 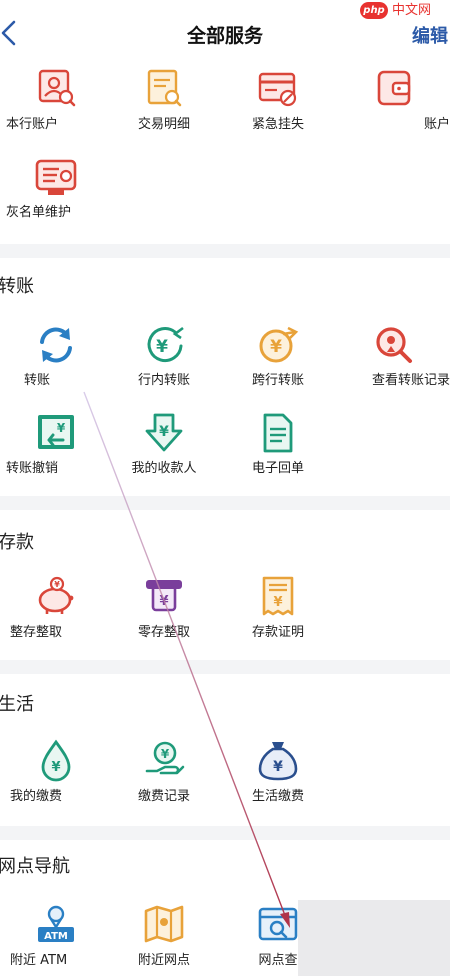 What do you see at coordinates (394, 345) in the screenshot?
I see `search-record-icon` at bounding box center [394, 345].